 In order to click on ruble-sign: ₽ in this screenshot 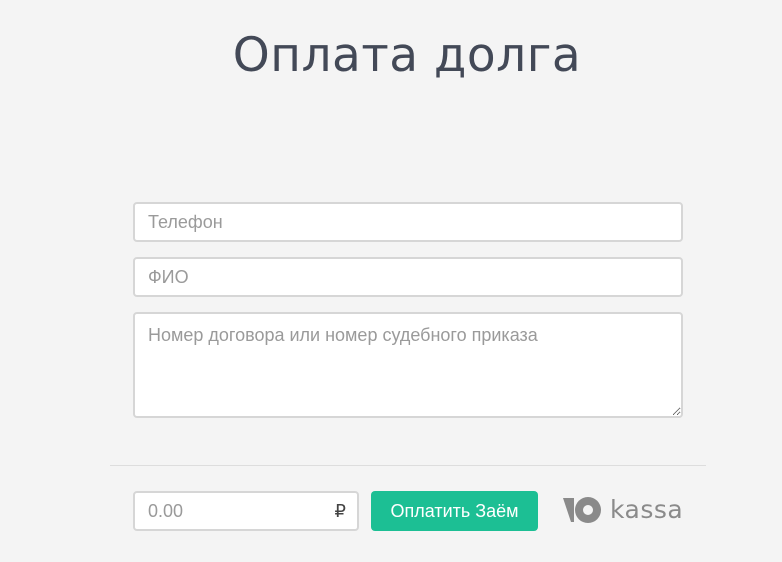, I will do `click(340, 511)`.